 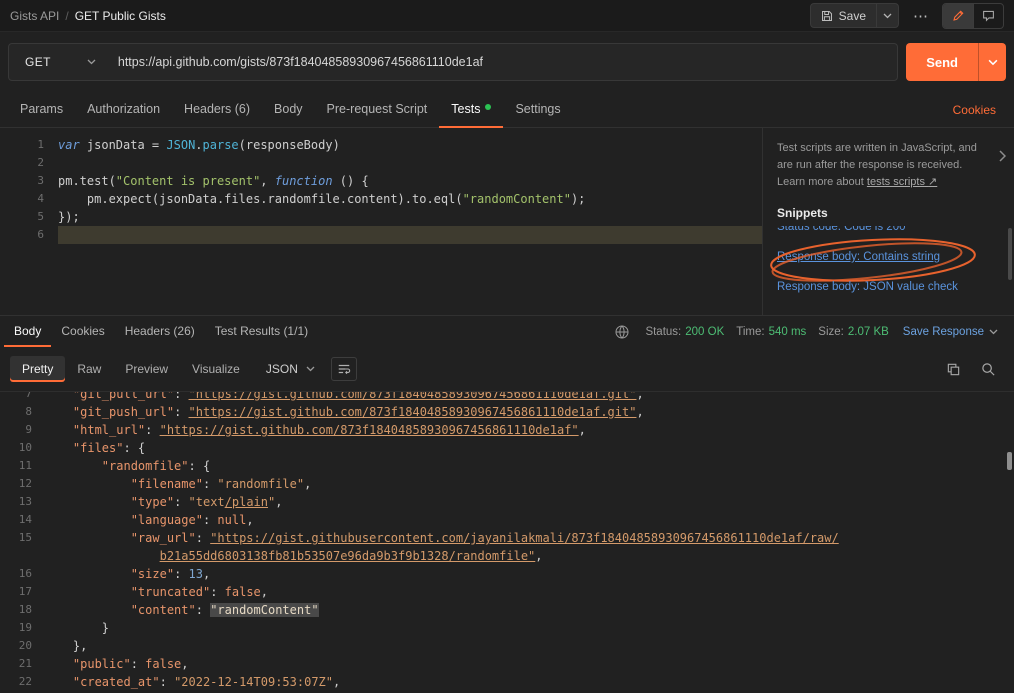 I want to click on save-dropdown-button, so click(x=887, y=15).